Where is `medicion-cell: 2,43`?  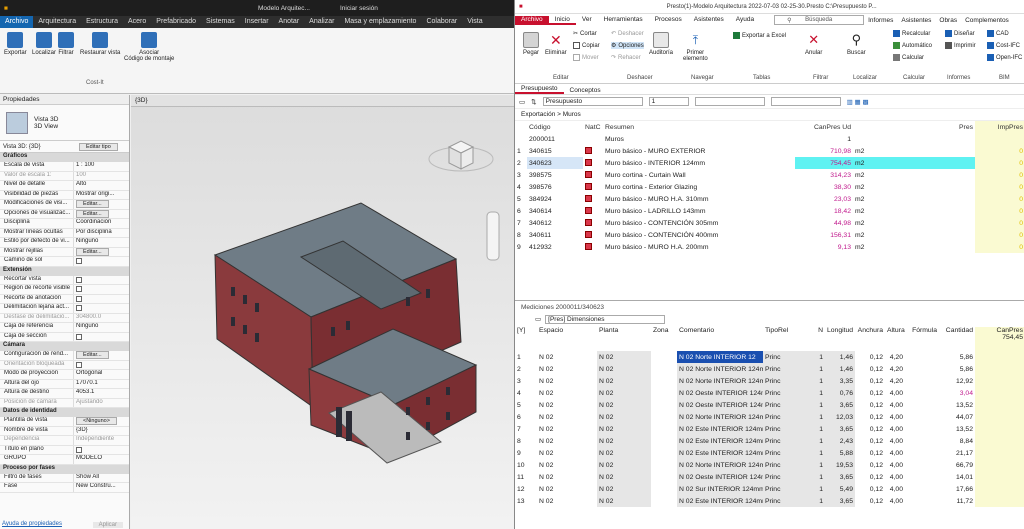
medicion-cell: 2,43 is located at coordinates (840, 441).